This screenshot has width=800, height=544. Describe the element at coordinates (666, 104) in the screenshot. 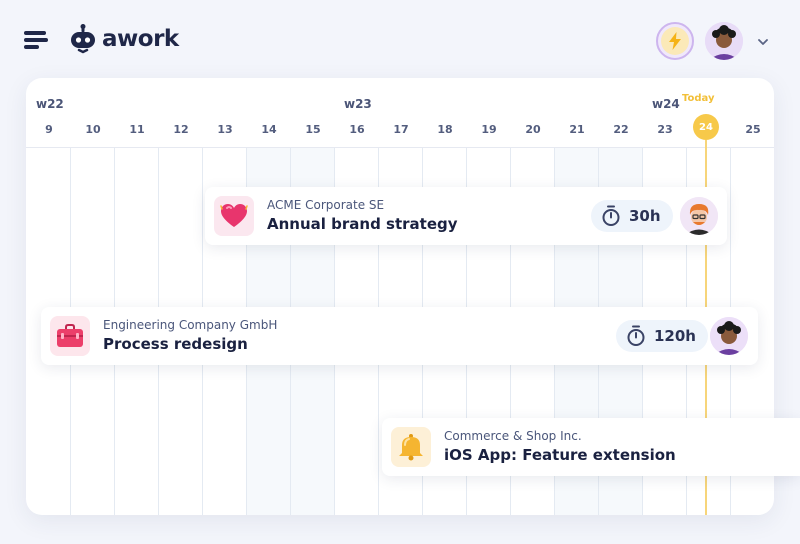

I see `week-label: w24` at that location.